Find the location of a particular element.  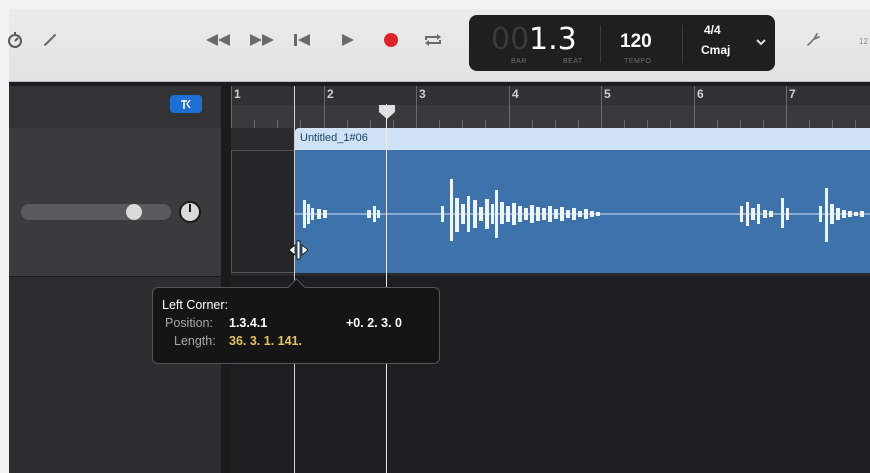

column-divider is located at coordinates (226, 279).